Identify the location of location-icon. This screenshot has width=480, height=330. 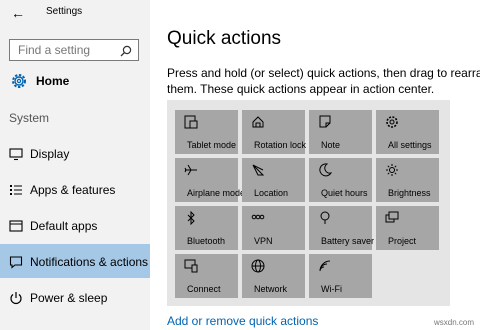
(258, 170).